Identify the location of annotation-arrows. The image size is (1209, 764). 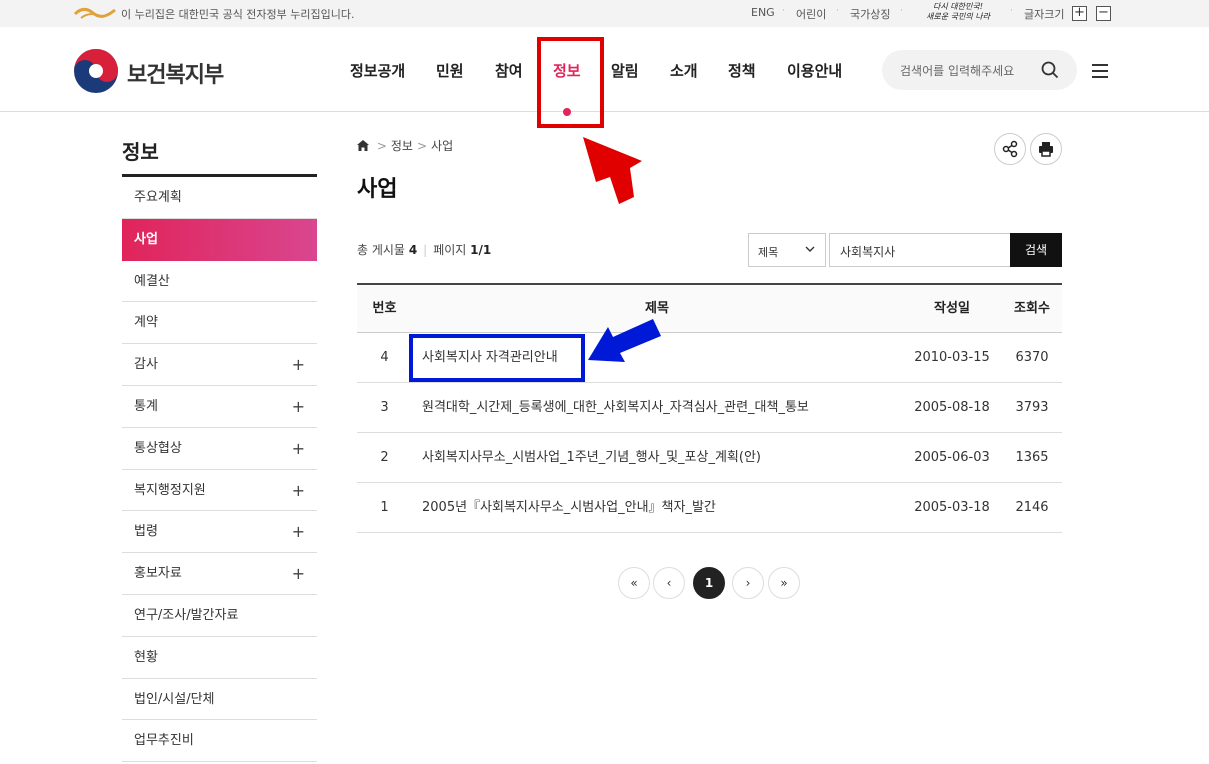
(622, 249).